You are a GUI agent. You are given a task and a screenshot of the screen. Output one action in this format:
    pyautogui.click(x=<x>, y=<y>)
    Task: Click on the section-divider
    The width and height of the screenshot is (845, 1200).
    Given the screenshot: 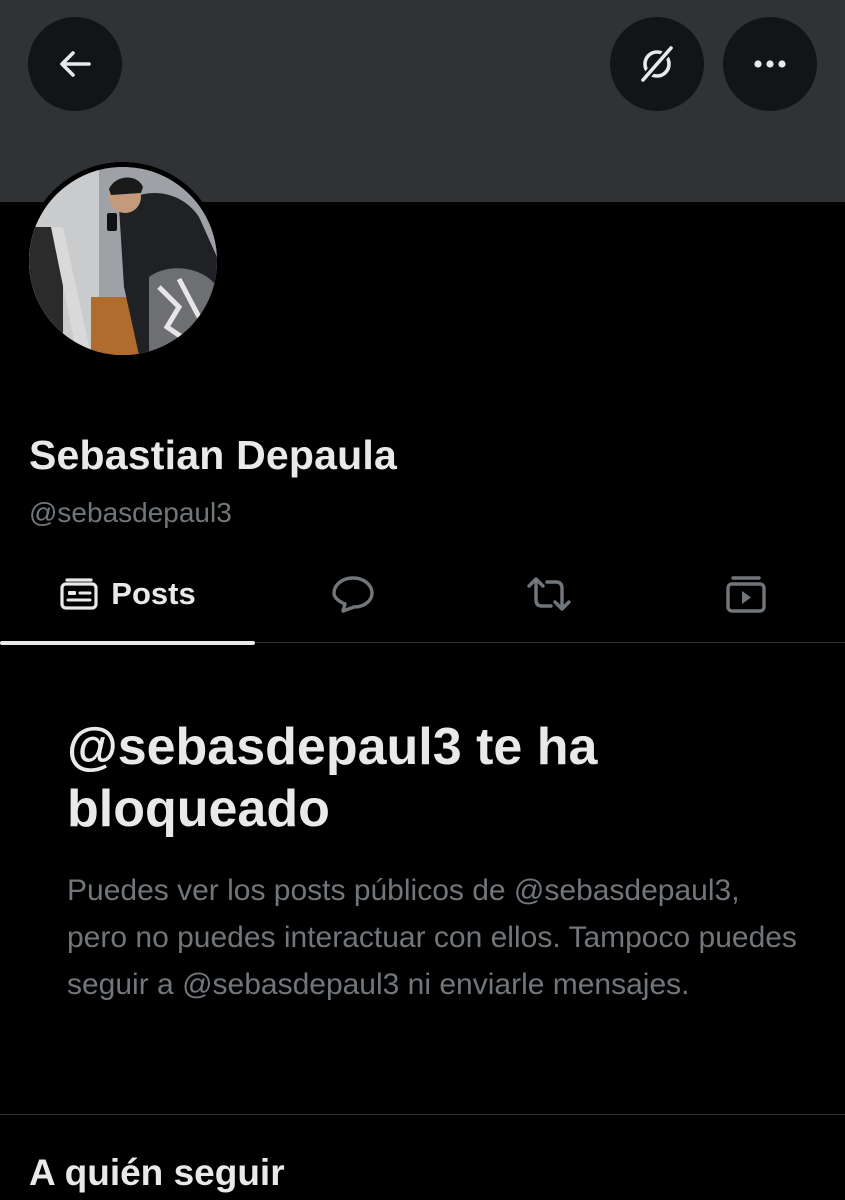 What is the action you would take?
    pyautogui.click(x=422, y=1114)
    